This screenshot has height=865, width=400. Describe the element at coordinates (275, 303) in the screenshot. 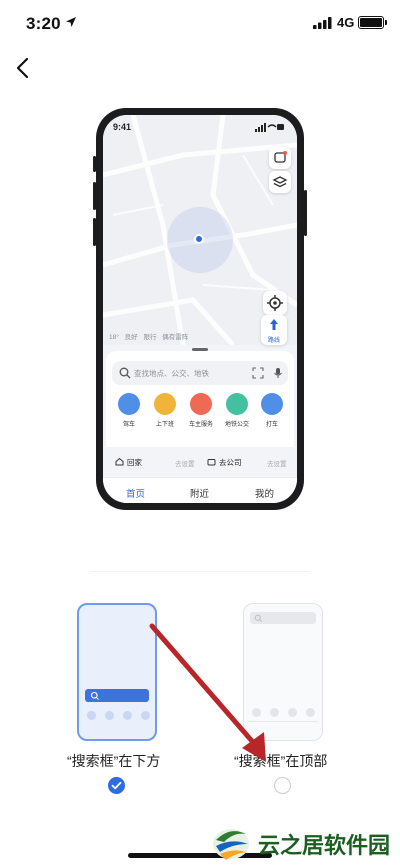

I see `locate-icon` at that location.